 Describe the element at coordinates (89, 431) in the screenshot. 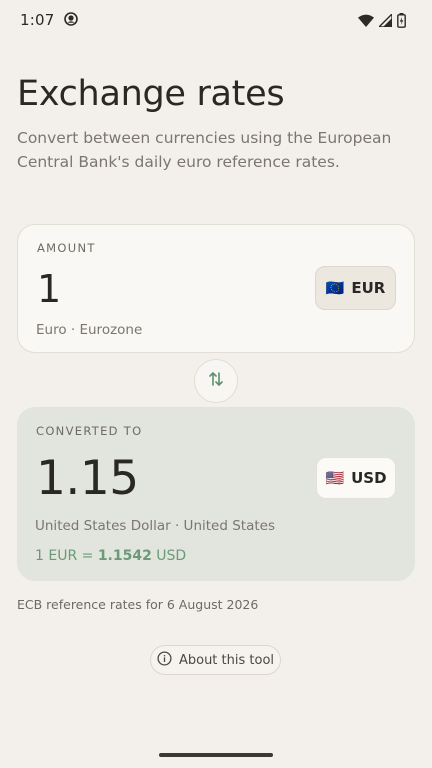

I see `converted-label: CONVERTED TO` at that location.